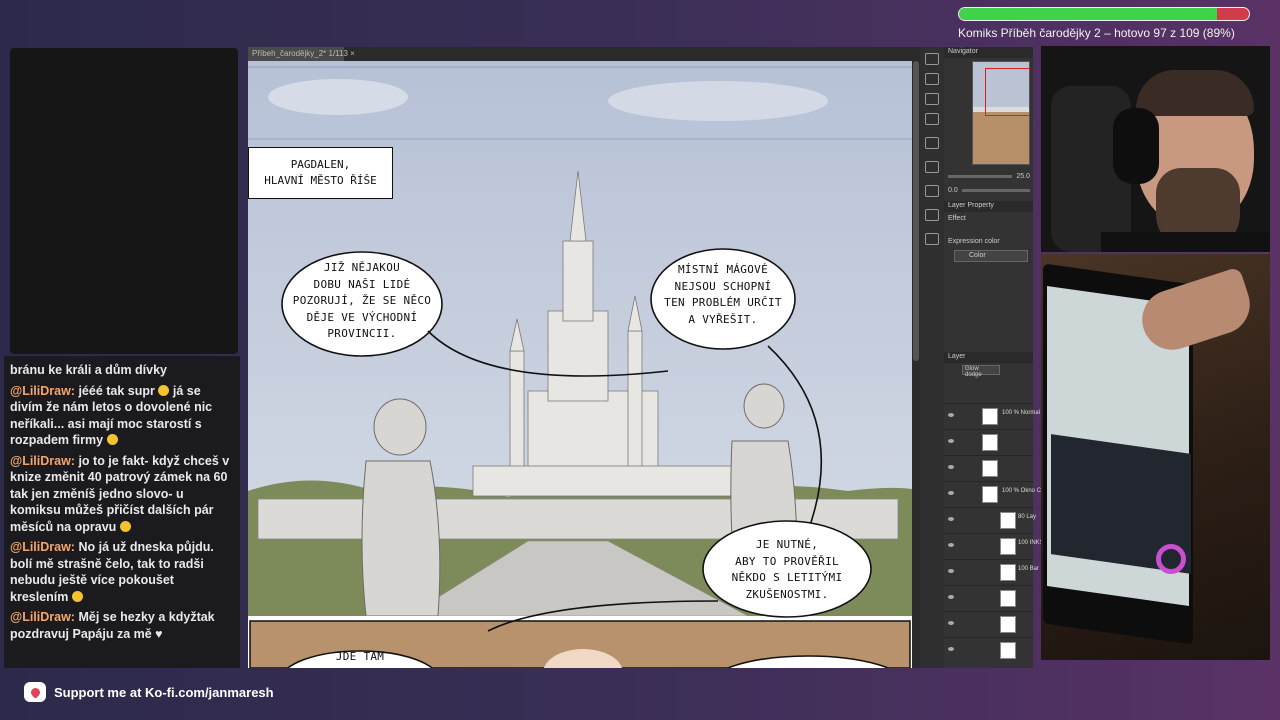  I want to click on material-icon, so click(932, 191).